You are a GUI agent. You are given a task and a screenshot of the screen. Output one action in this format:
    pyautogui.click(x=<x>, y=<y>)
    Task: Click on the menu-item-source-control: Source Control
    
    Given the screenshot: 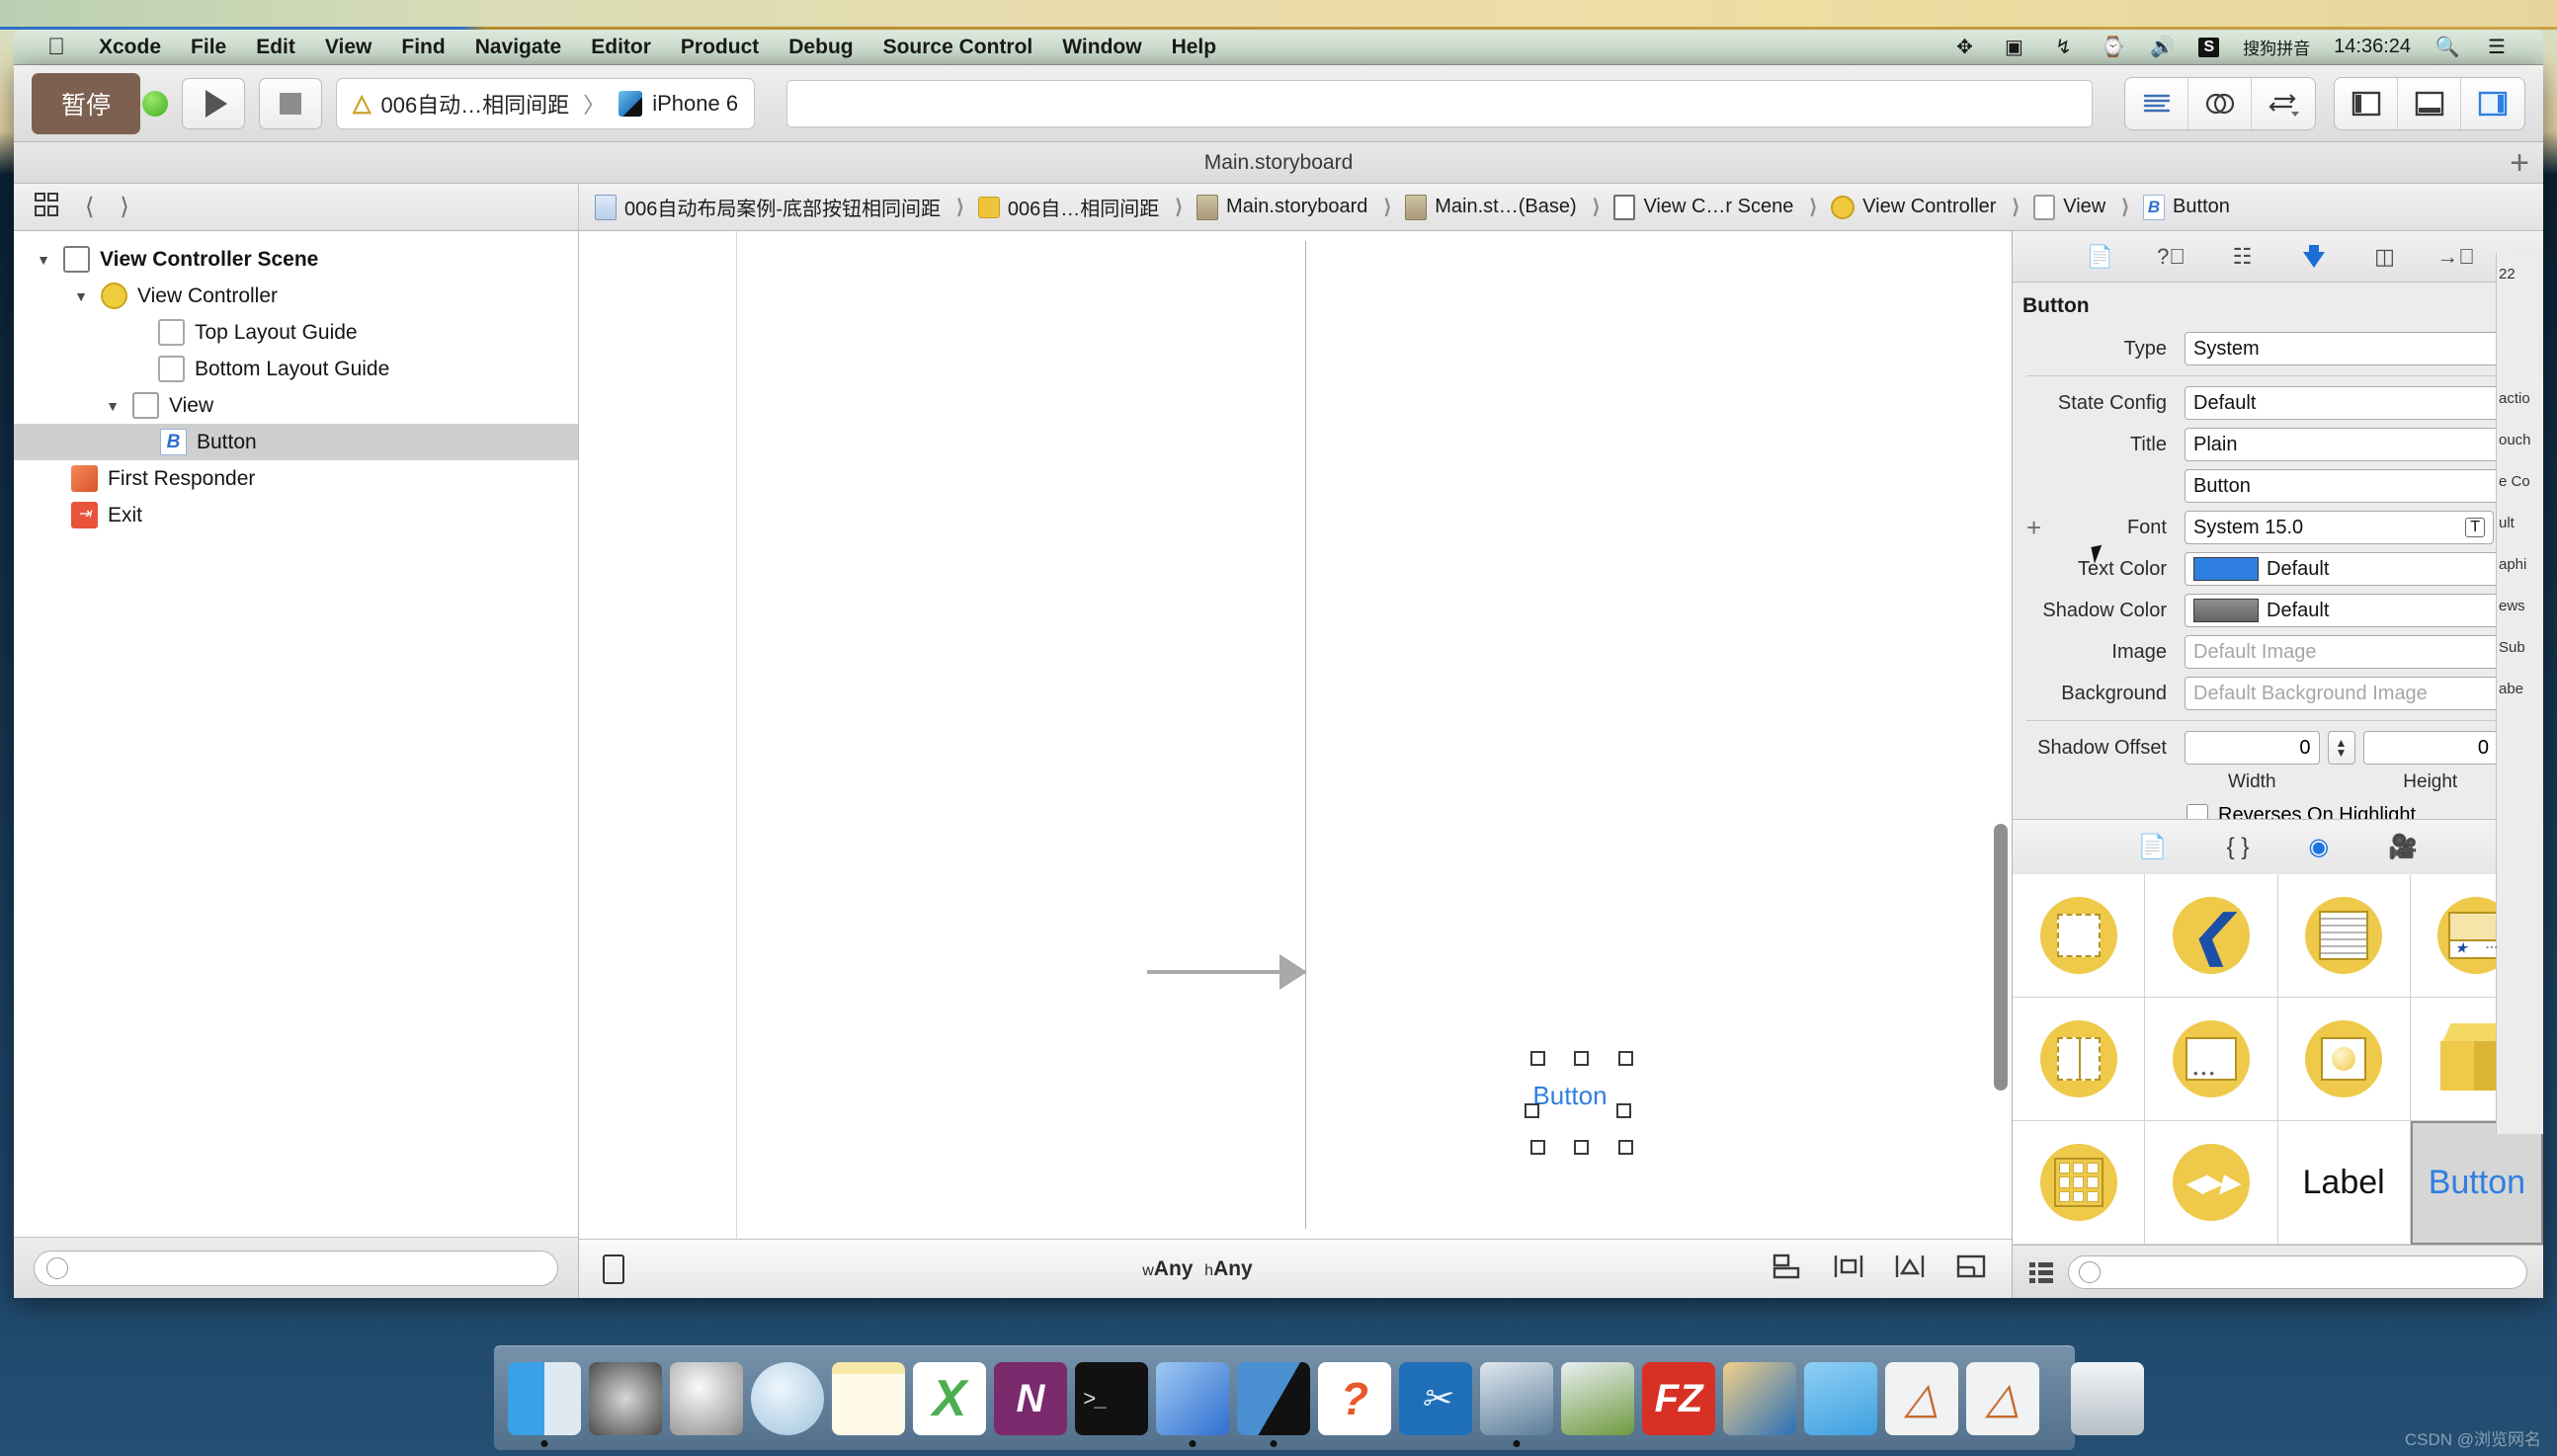 What is the action you would take?
    pyautogui.click(x=958, y=47)
    